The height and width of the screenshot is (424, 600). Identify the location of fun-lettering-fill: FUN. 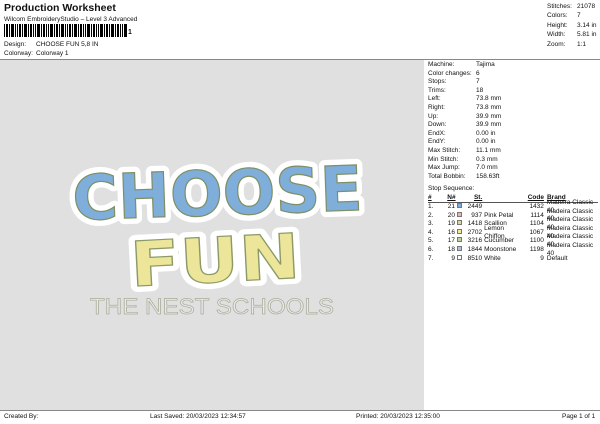
(215, 261).